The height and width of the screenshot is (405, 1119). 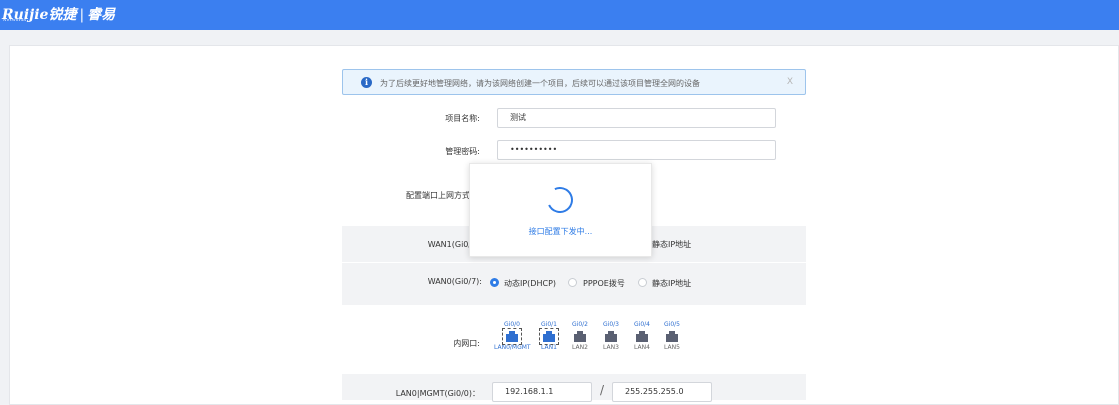 What do you see at coordinates (15, 19) in the screenshot?
I see `brand-sub: Networks` at bounding box center [15, 19].